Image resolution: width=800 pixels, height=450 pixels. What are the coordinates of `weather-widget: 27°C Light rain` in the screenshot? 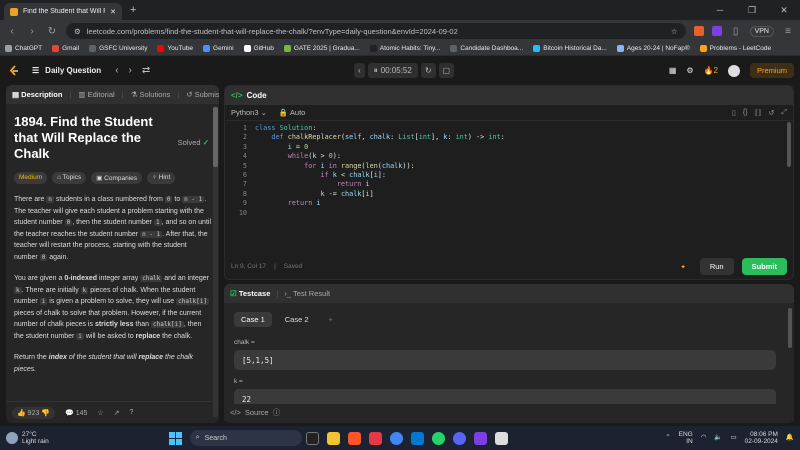 It's located at (27, 438).